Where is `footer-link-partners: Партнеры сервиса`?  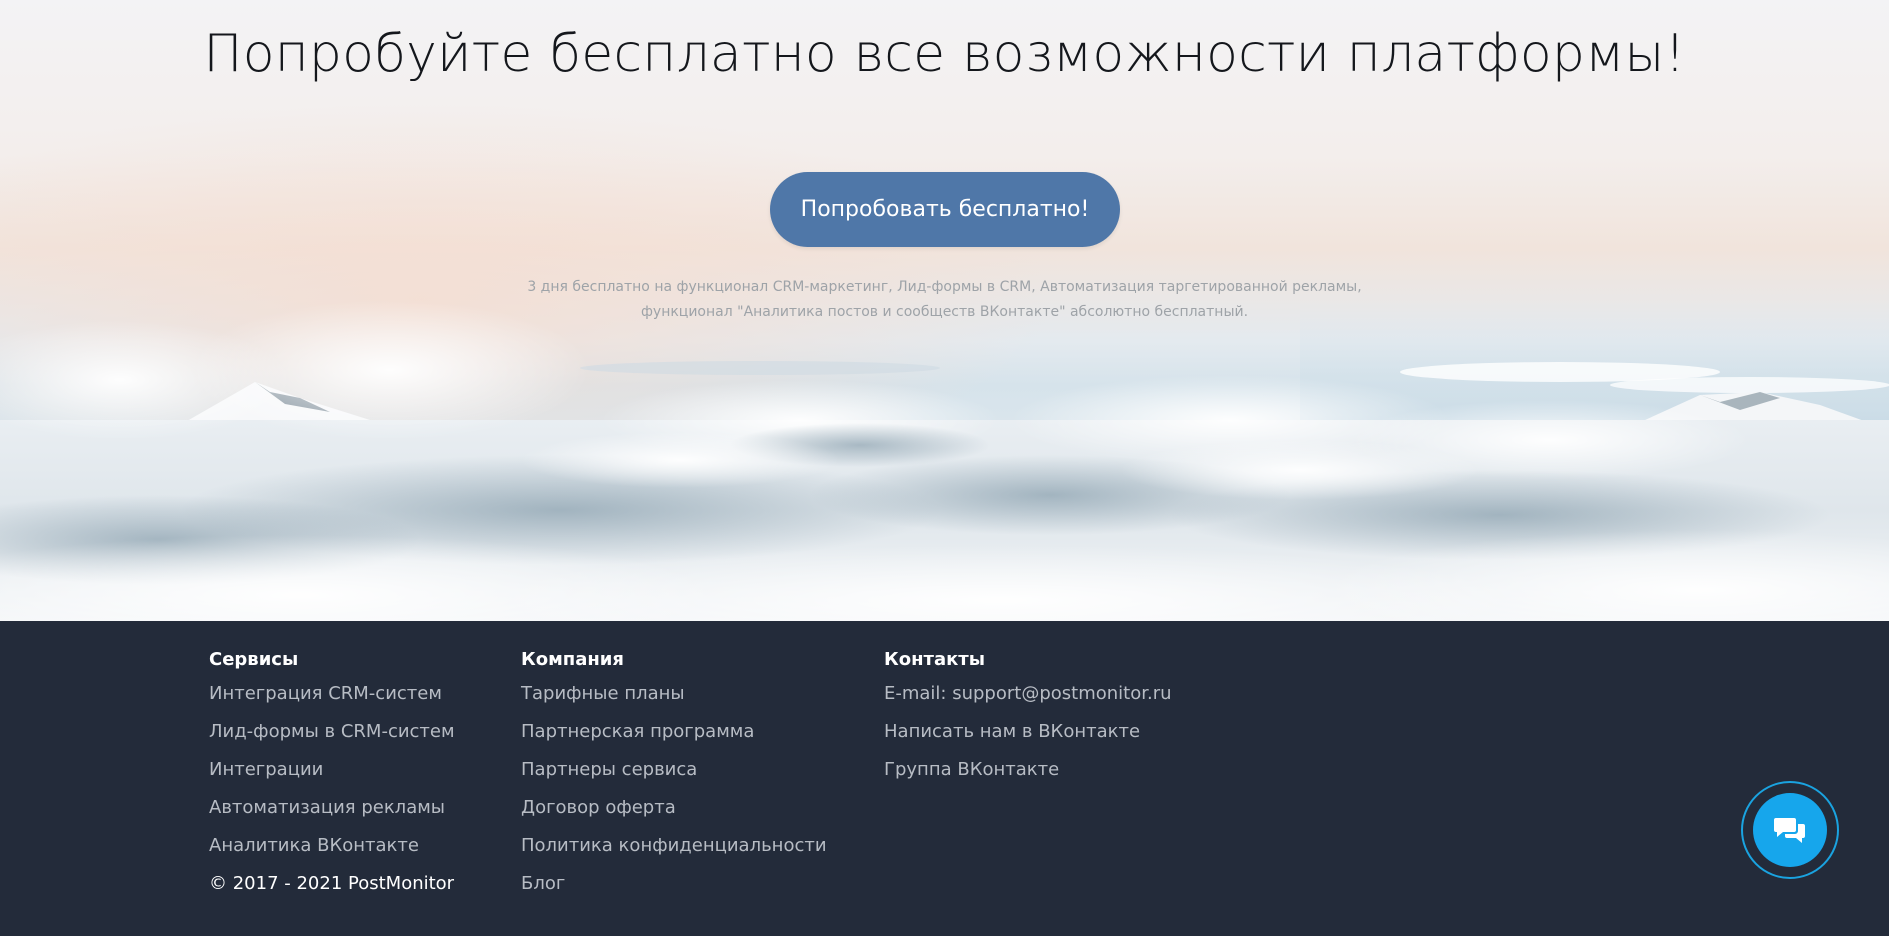 footer-link-partners: Партнеры сервиса is located at coordinates (674, 770).